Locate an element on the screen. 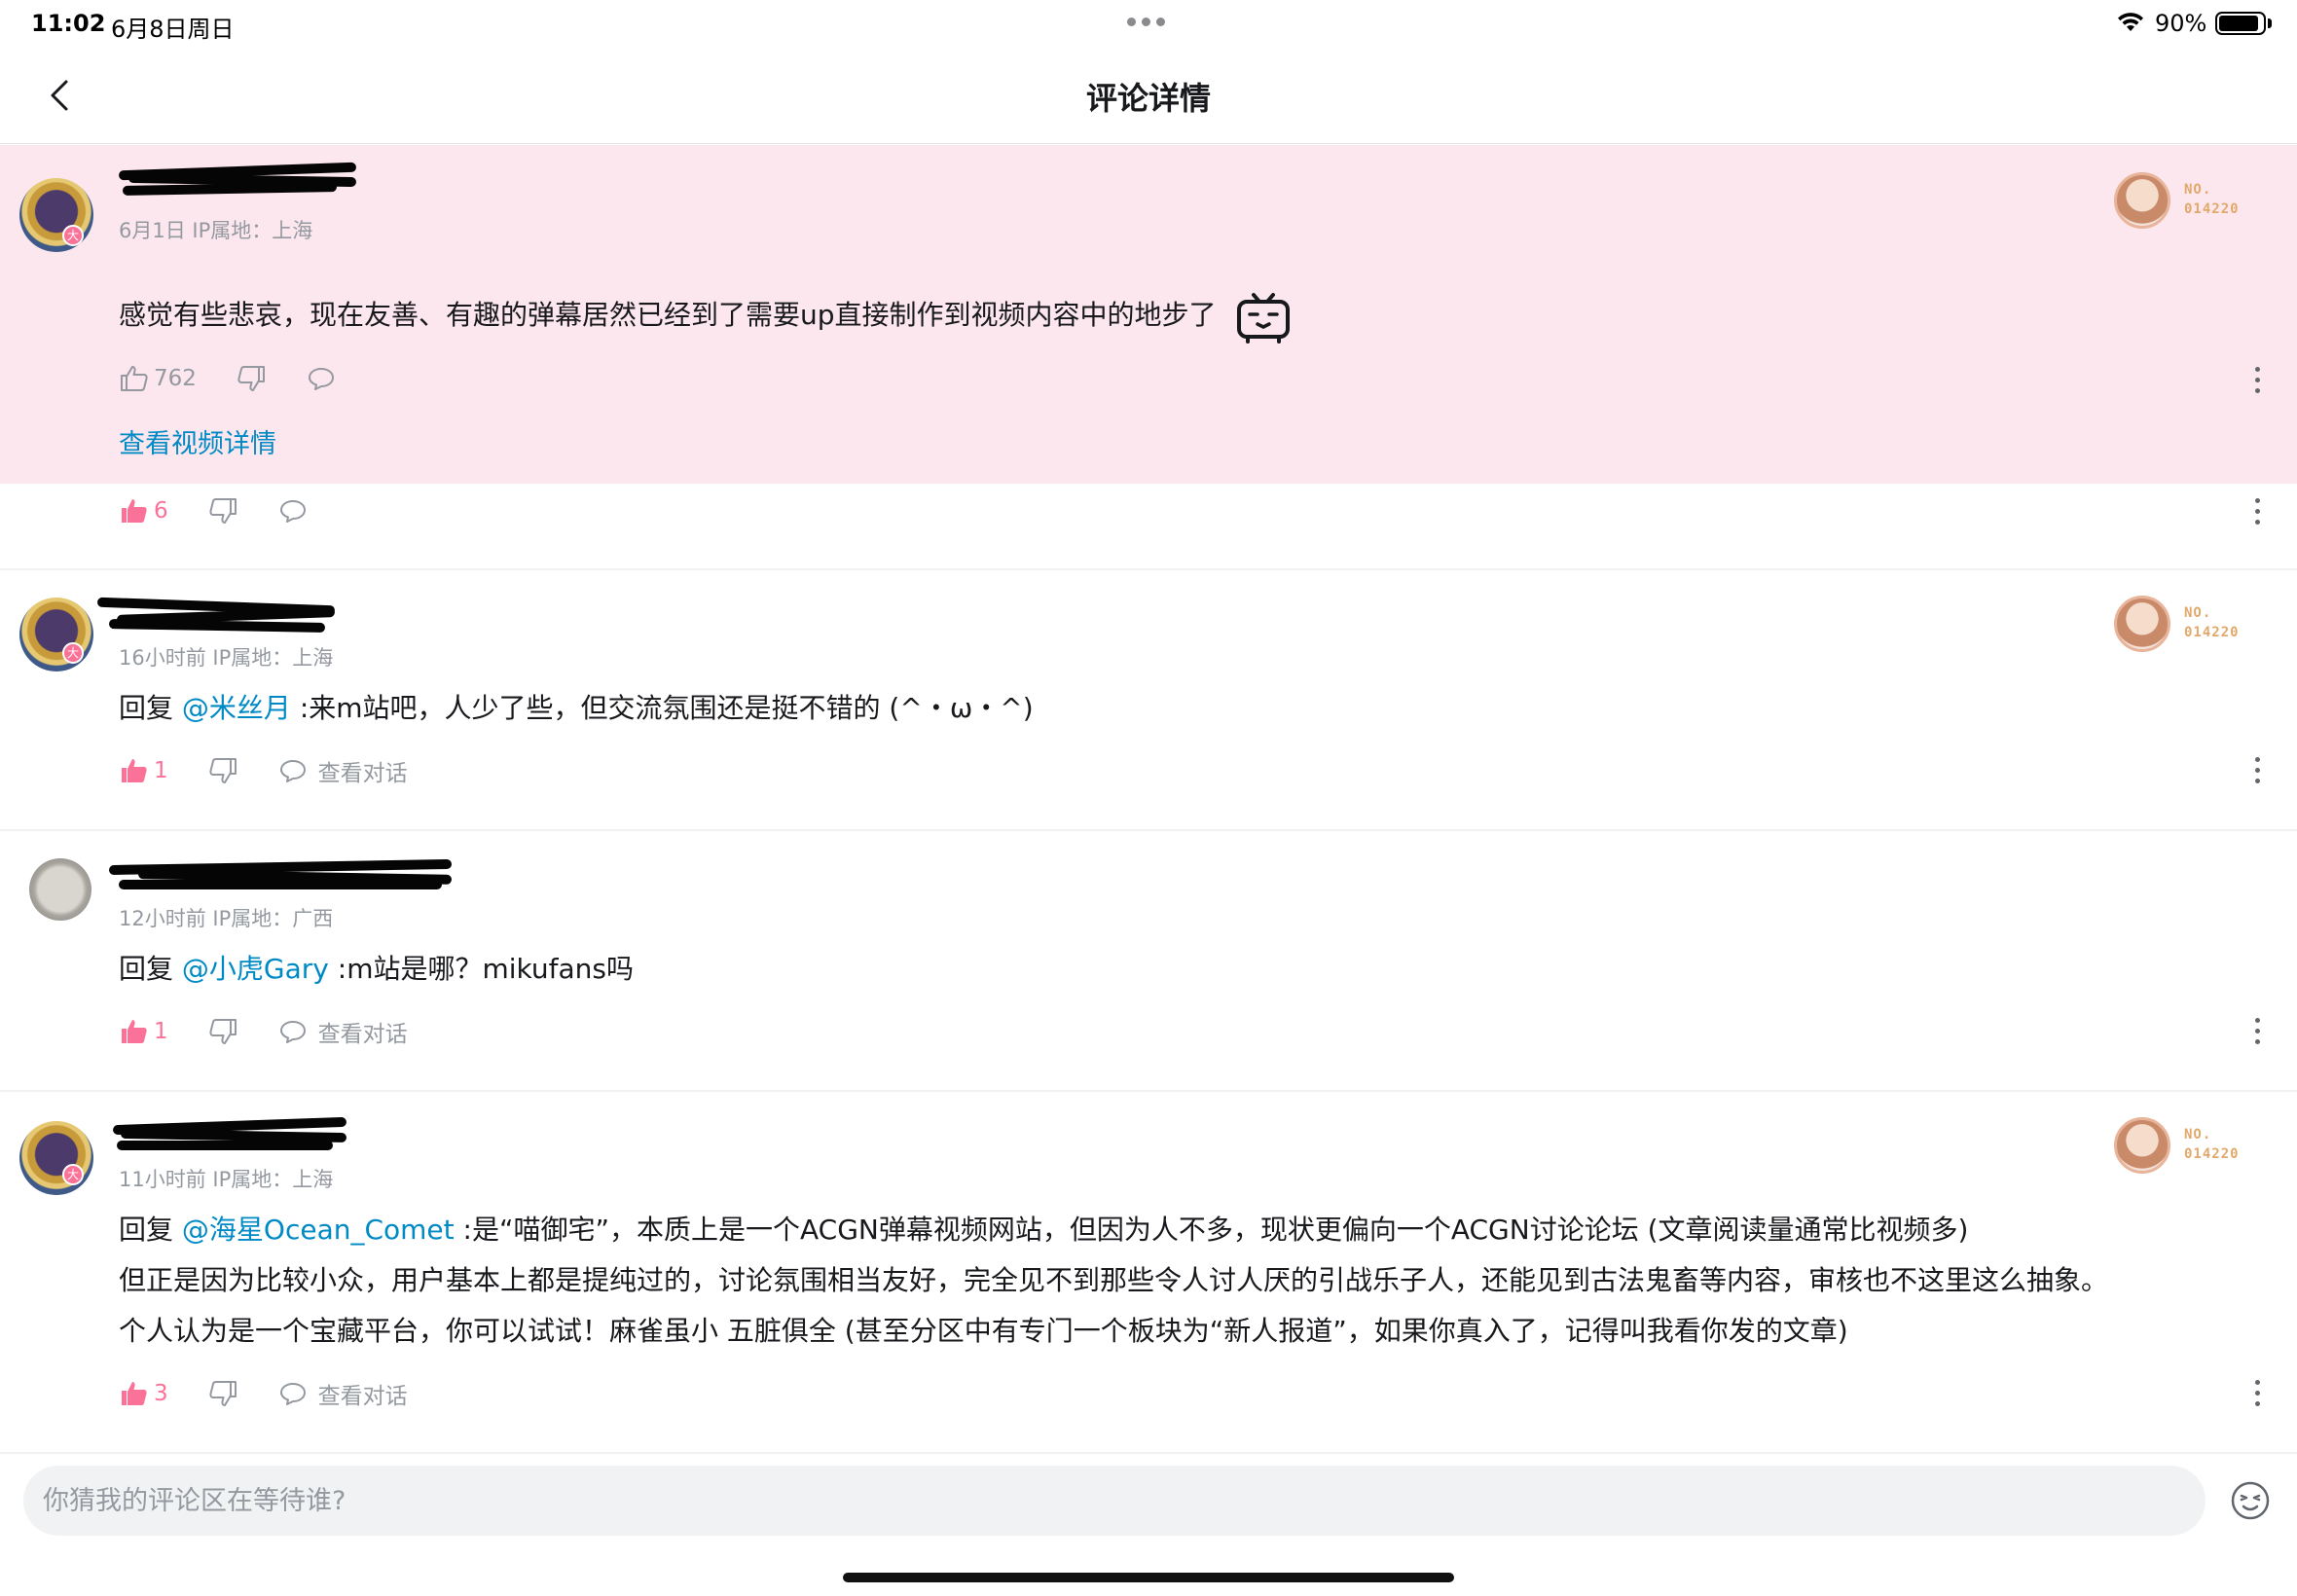 The width and height of the screenshot is (2297, 1596). emoji-icon is located at coordinates (2250, 1500).